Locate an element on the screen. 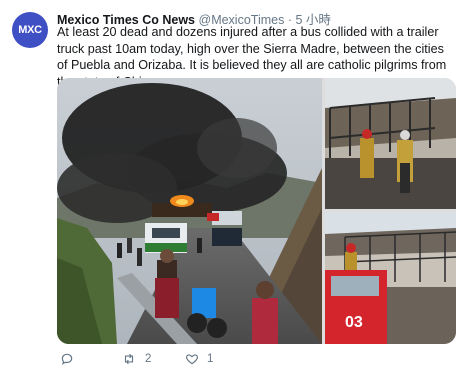 The image size is (466, 381). avatar: MXC is located at coordinates (30, 30).